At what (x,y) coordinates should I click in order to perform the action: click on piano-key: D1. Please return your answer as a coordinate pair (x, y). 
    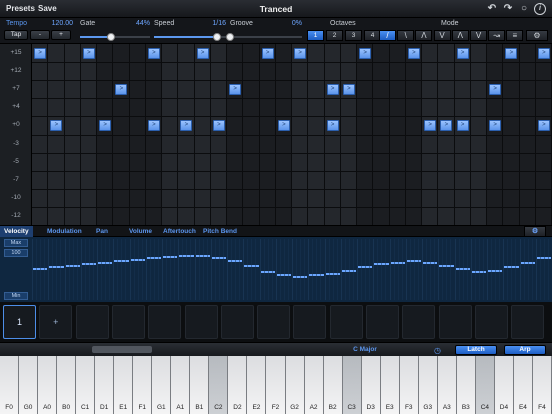
    Looking at the image, I should click on (105, 385).